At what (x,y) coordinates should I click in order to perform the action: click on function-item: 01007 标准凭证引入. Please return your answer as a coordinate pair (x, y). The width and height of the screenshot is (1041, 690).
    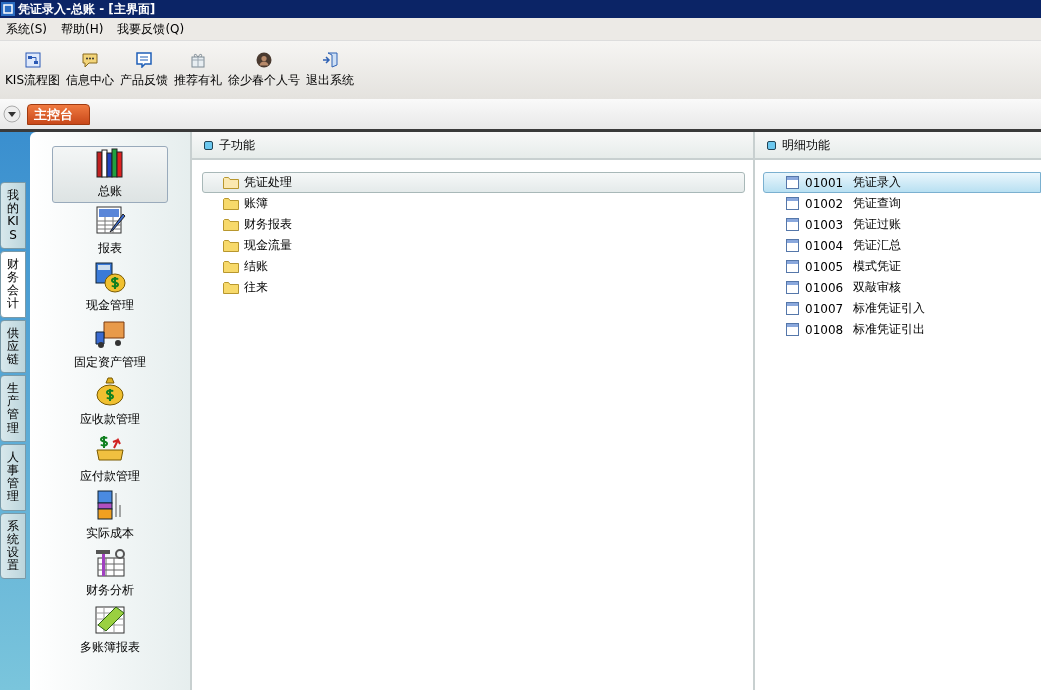
    Looking at the image, I should click on (902, 308).